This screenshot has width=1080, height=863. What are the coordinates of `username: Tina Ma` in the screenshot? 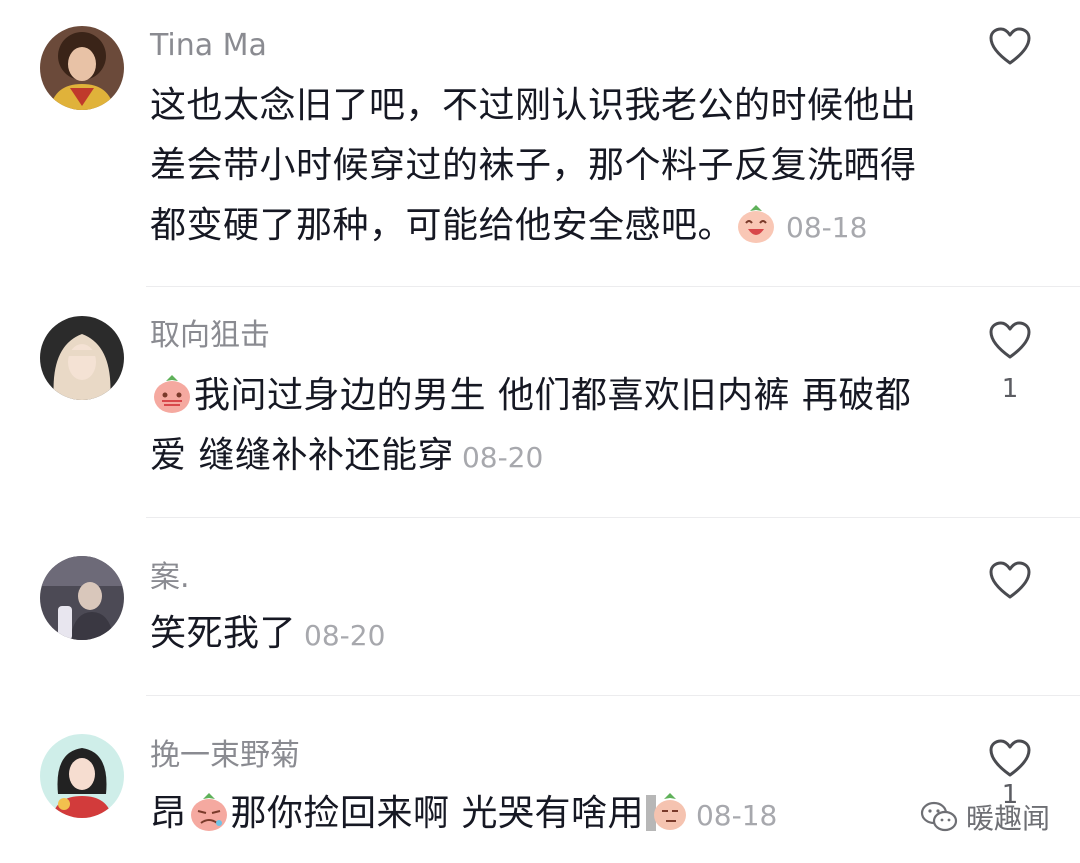 It's located at (208, 46).